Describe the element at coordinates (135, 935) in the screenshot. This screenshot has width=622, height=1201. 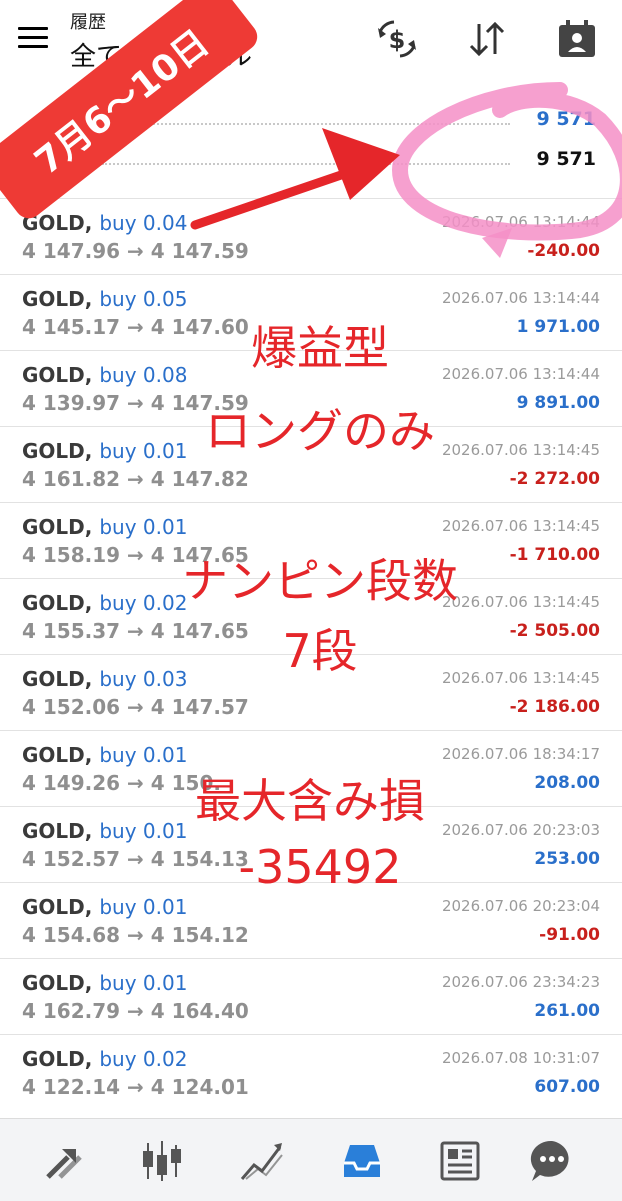
I see `trade-prices: 4 154.68 → 4 154.12` at that location.